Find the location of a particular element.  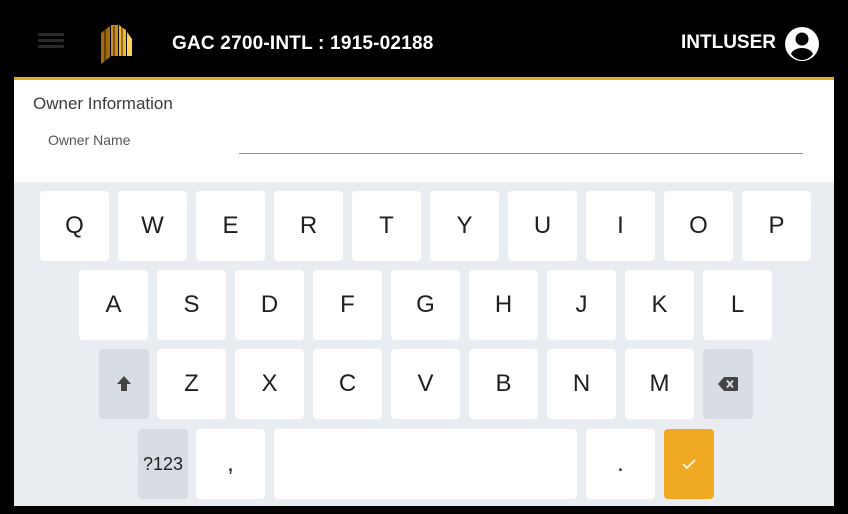

key-i: I is located at coordinates (620, 226).